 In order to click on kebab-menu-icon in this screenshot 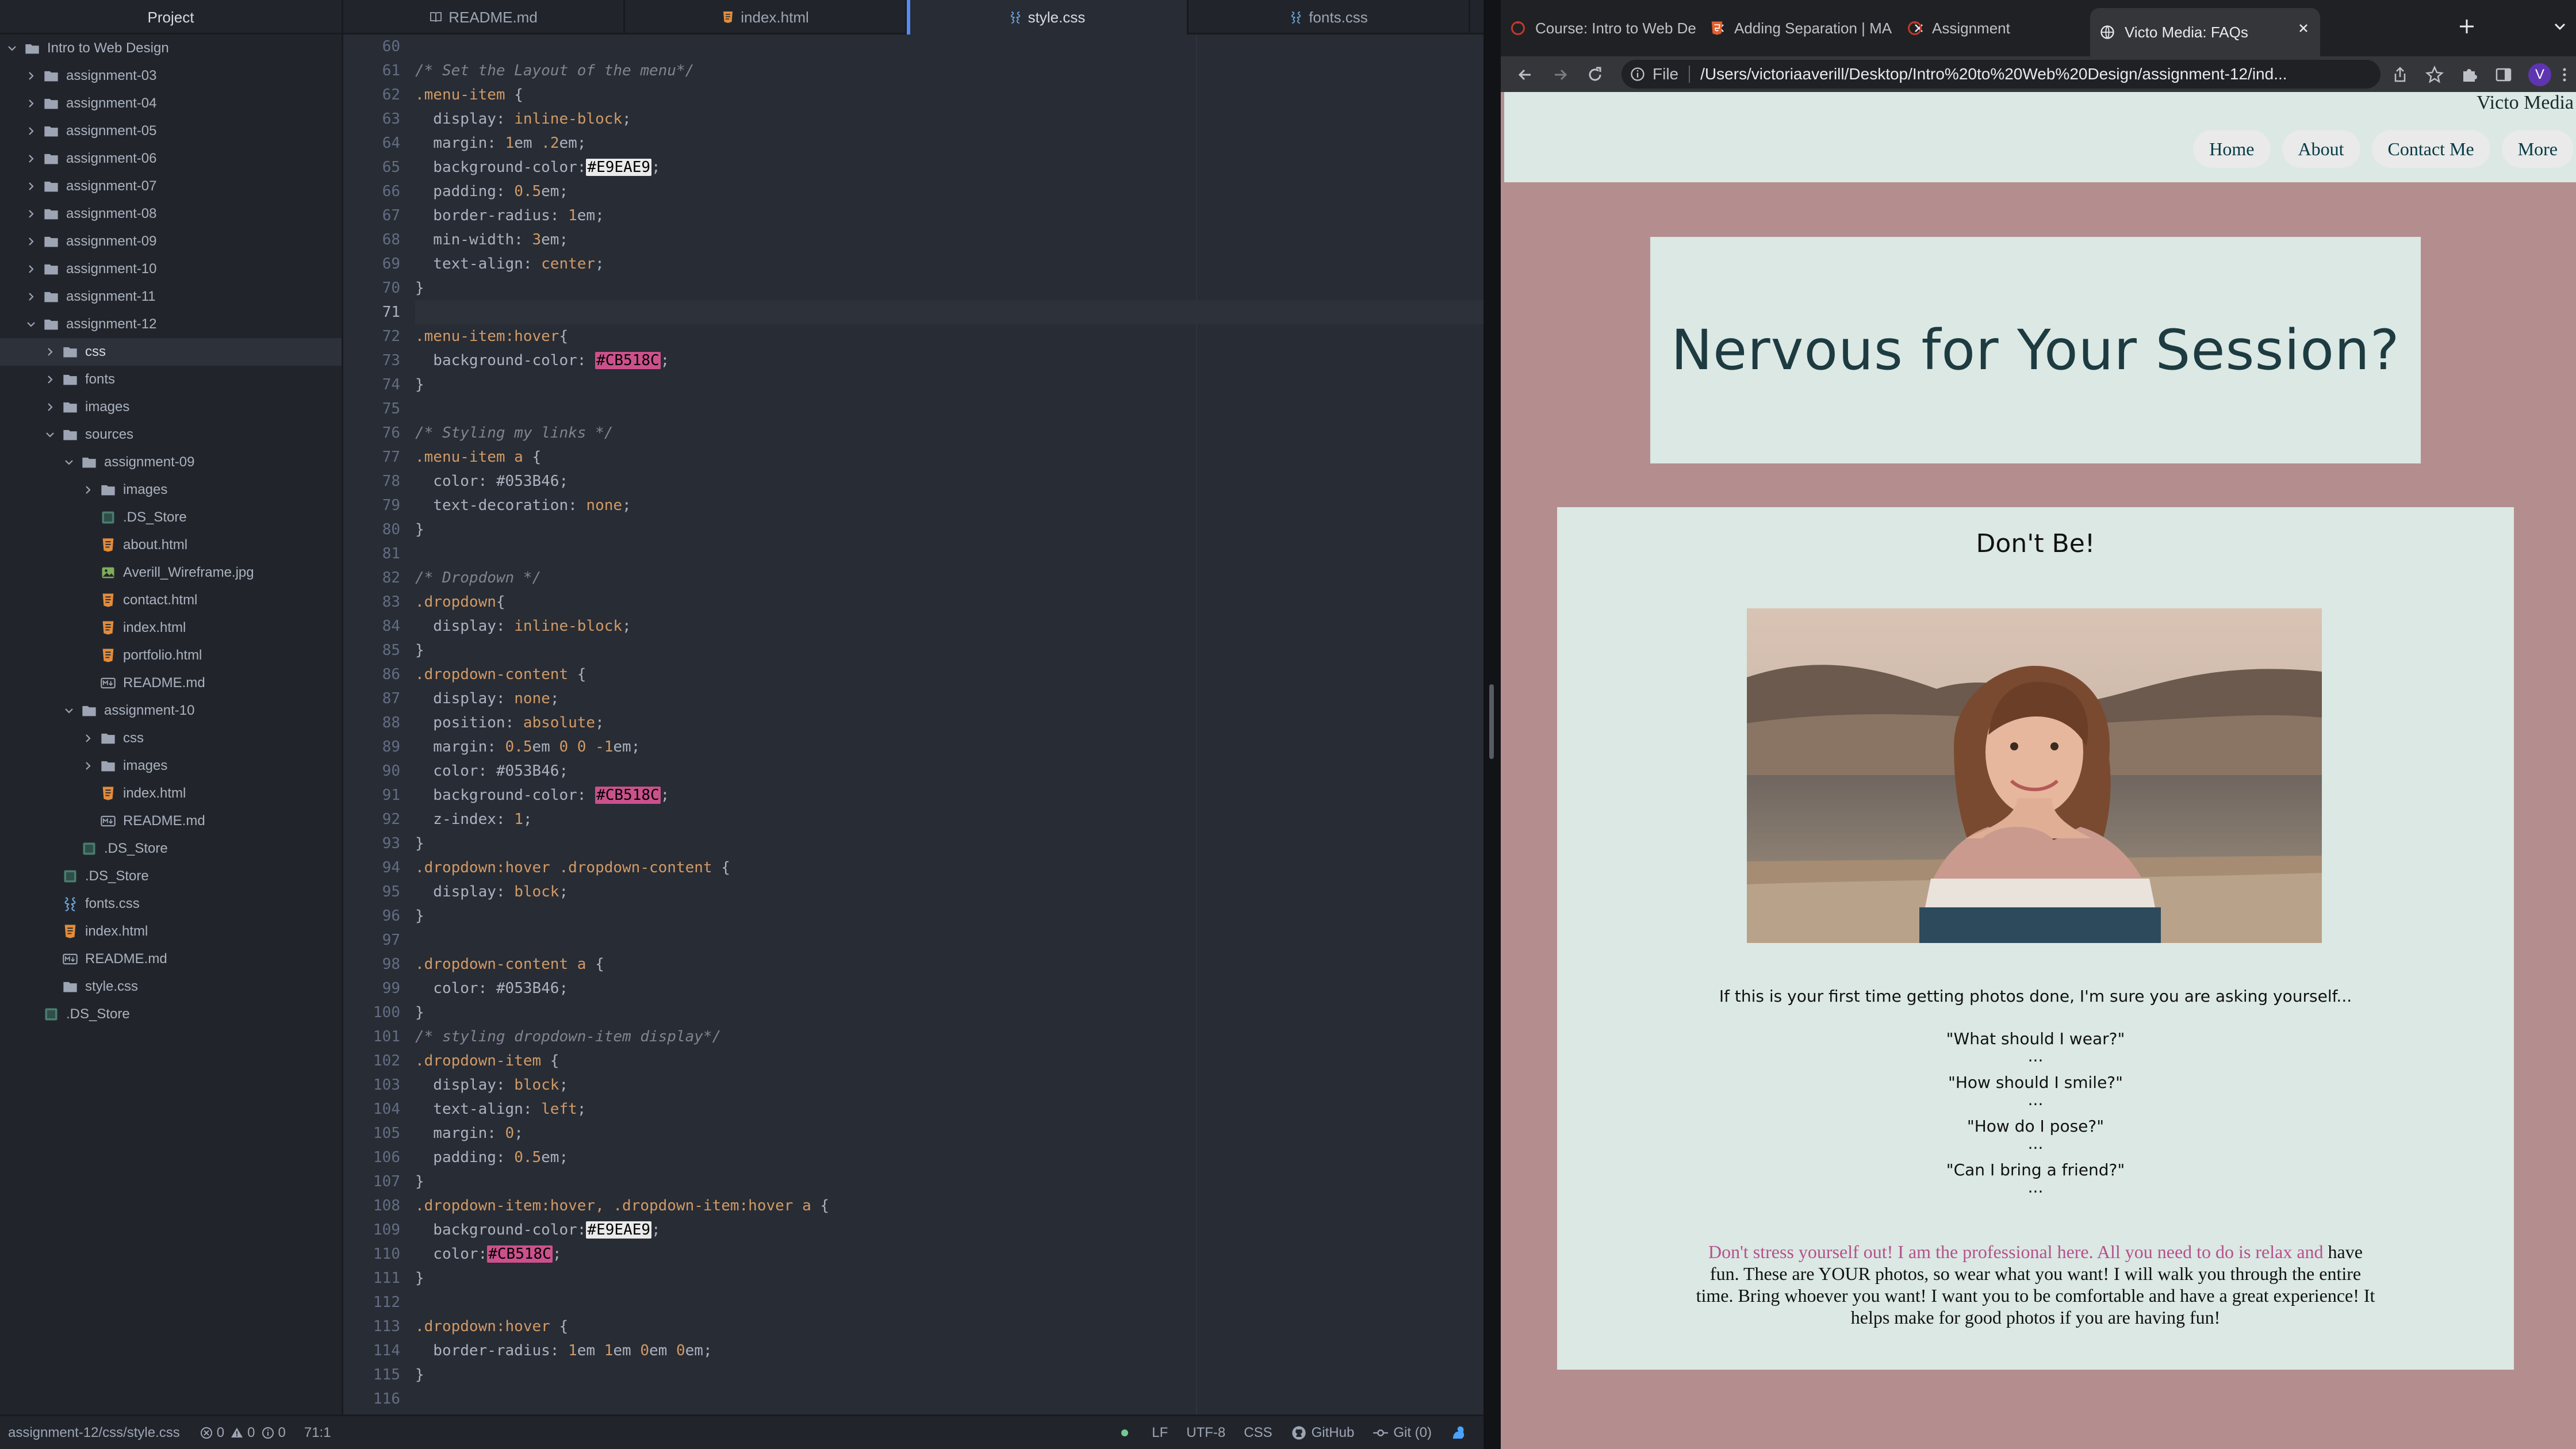, I will do `click(2564, 75)`.